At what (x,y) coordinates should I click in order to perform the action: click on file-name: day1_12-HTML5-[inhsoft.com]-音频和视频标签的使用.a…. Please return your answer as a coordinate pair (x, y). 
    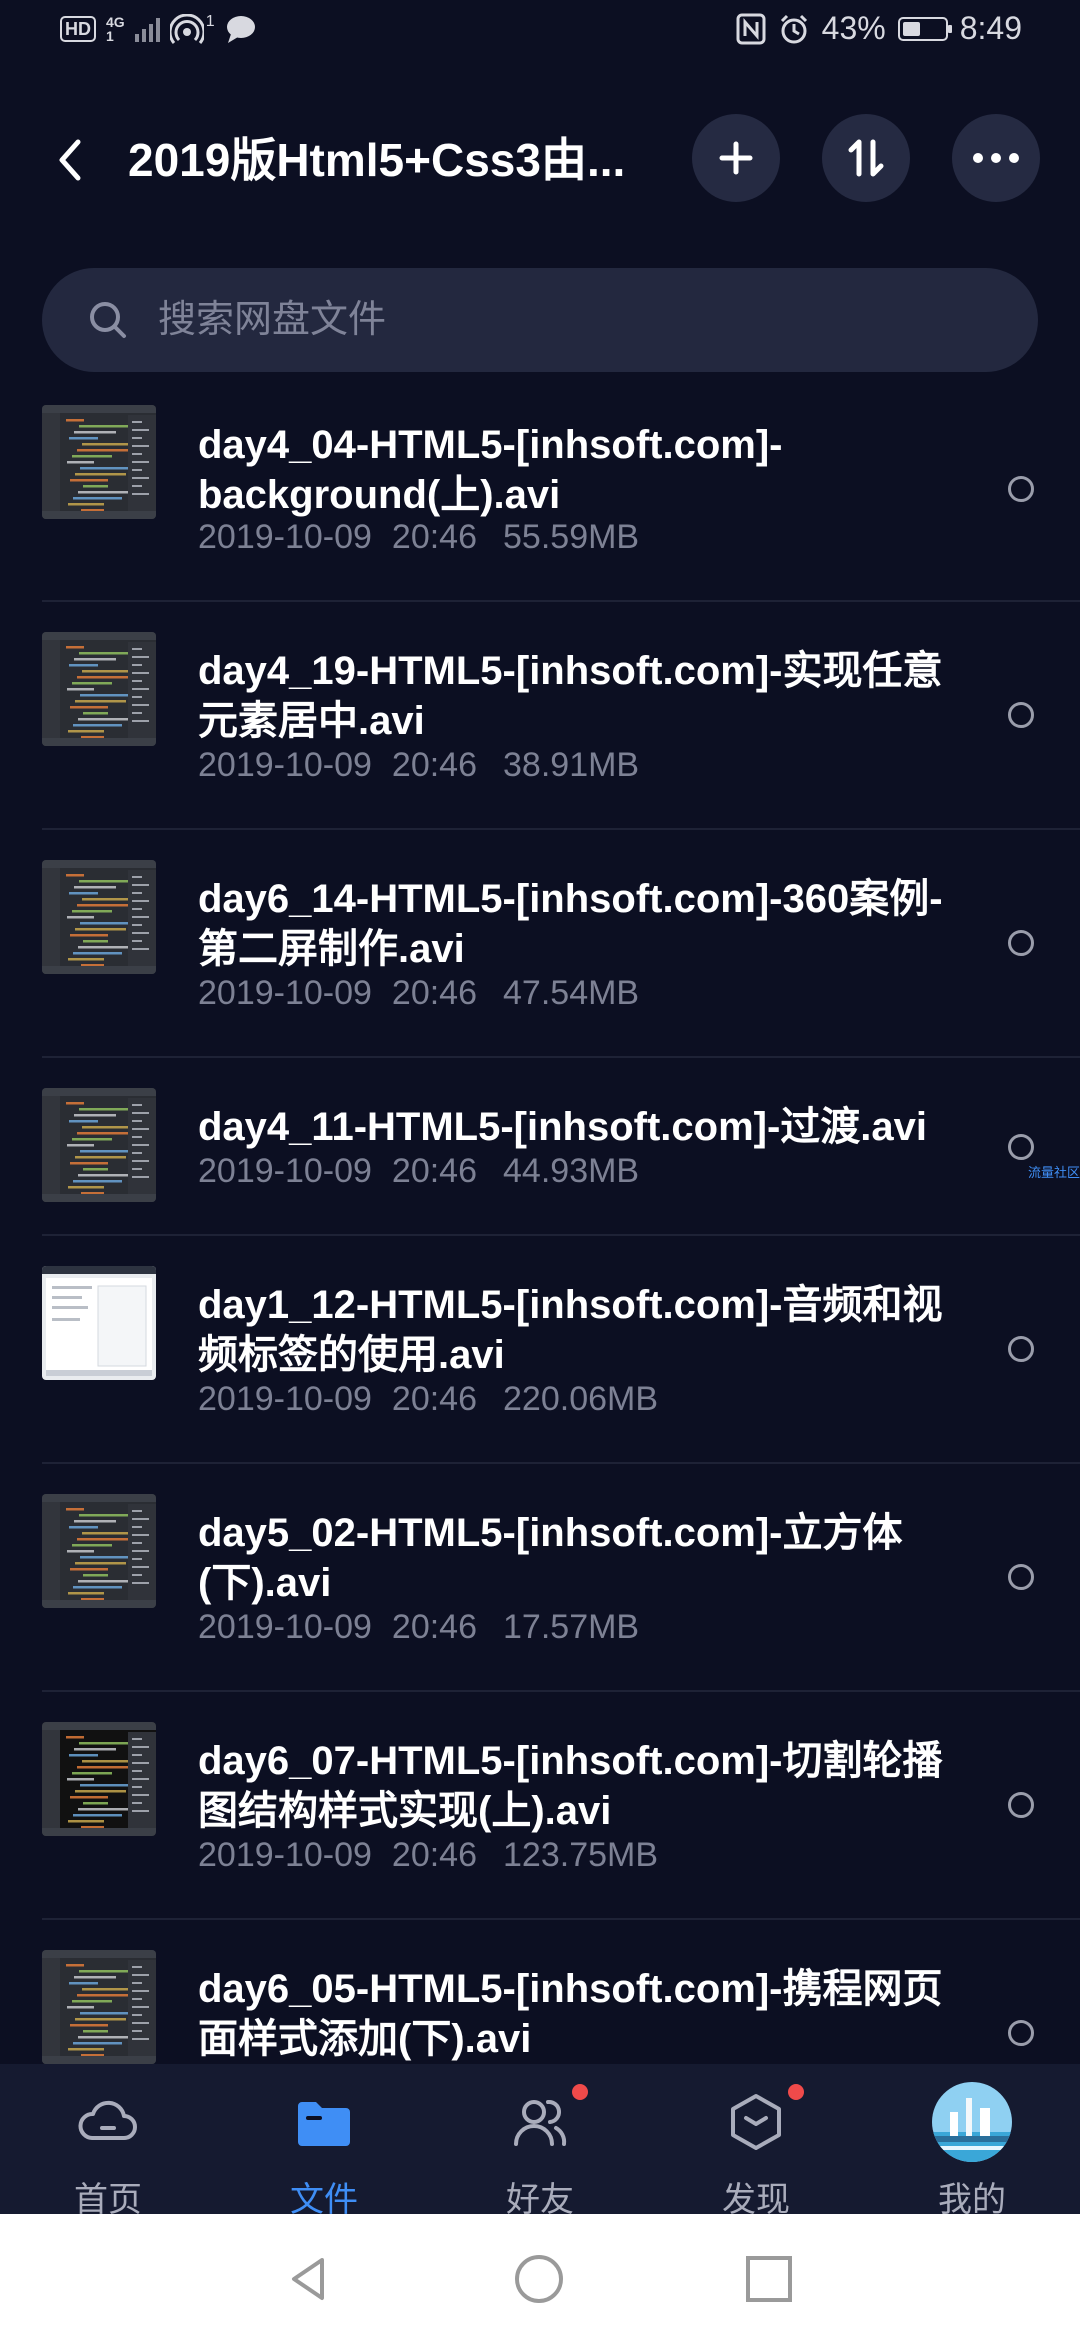
    Looking at the image, I should click on (570, 1330).